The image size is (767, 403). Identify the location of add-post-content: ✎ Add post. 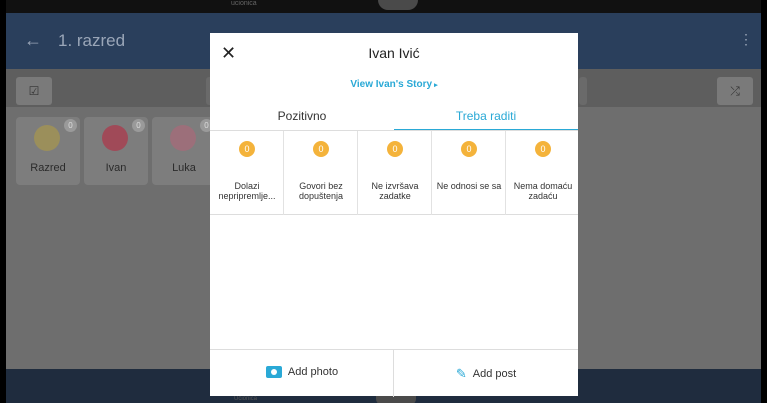
(486, 374).